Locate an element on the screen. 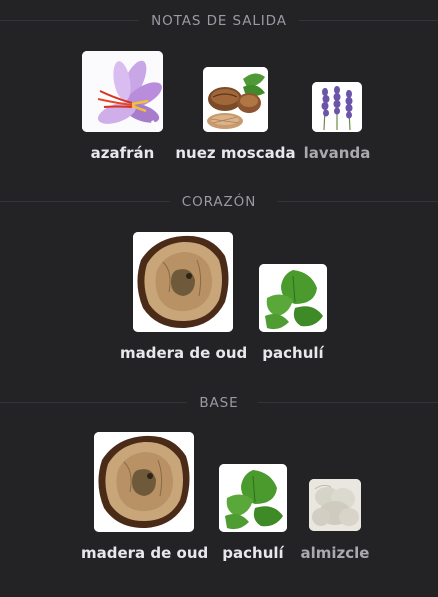  musk-icon is located at coordinates (335, 505).